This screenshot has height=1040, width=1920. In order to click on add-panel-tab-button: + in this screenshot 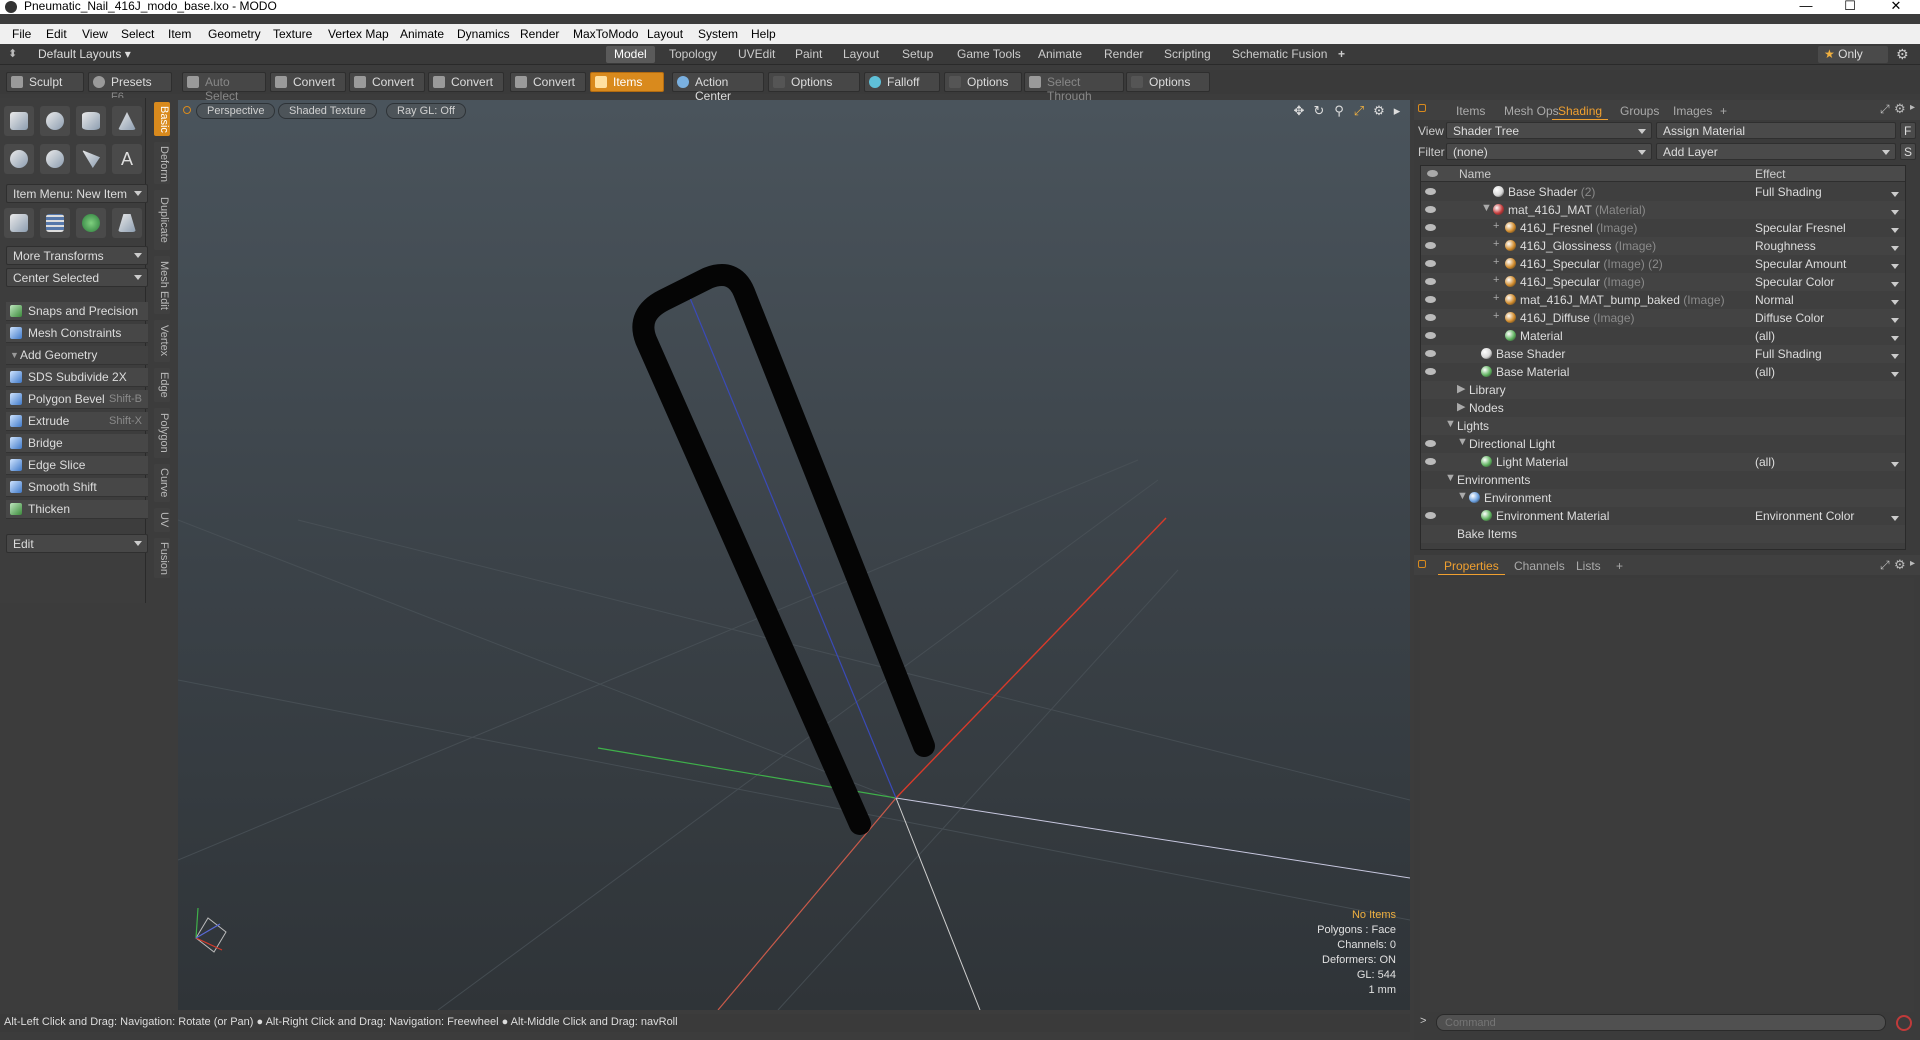, I will do `click(1723, 111)`.